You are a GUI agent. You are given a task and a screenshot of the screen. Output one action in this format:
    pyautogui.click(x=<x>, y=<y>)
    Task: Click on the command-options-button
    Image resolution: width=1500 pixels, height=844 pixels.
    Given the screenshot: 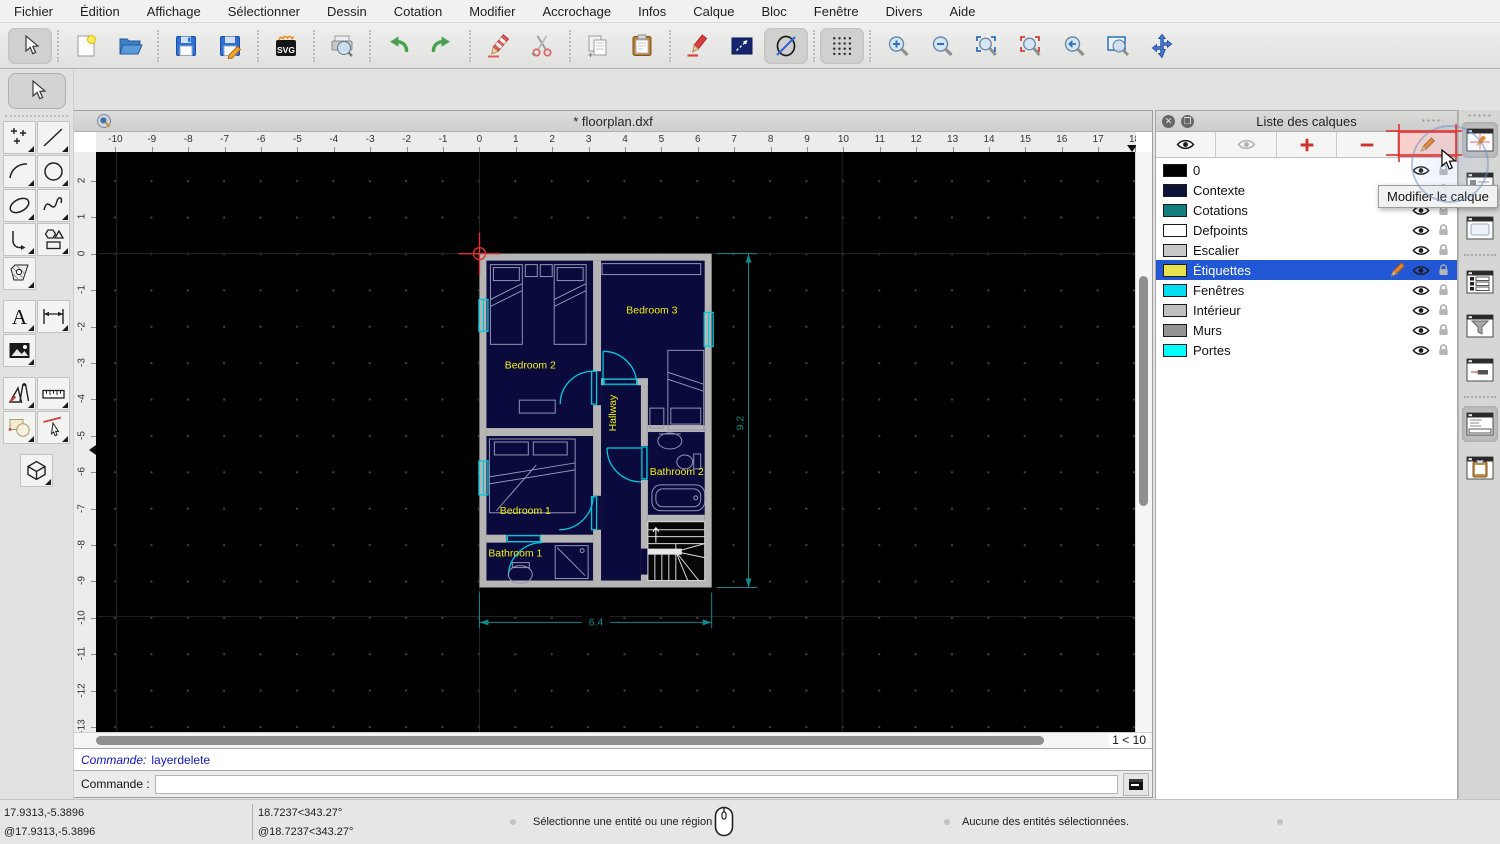 What is the action you would take?
    pyautogui.click(x=1136, y=784)
    